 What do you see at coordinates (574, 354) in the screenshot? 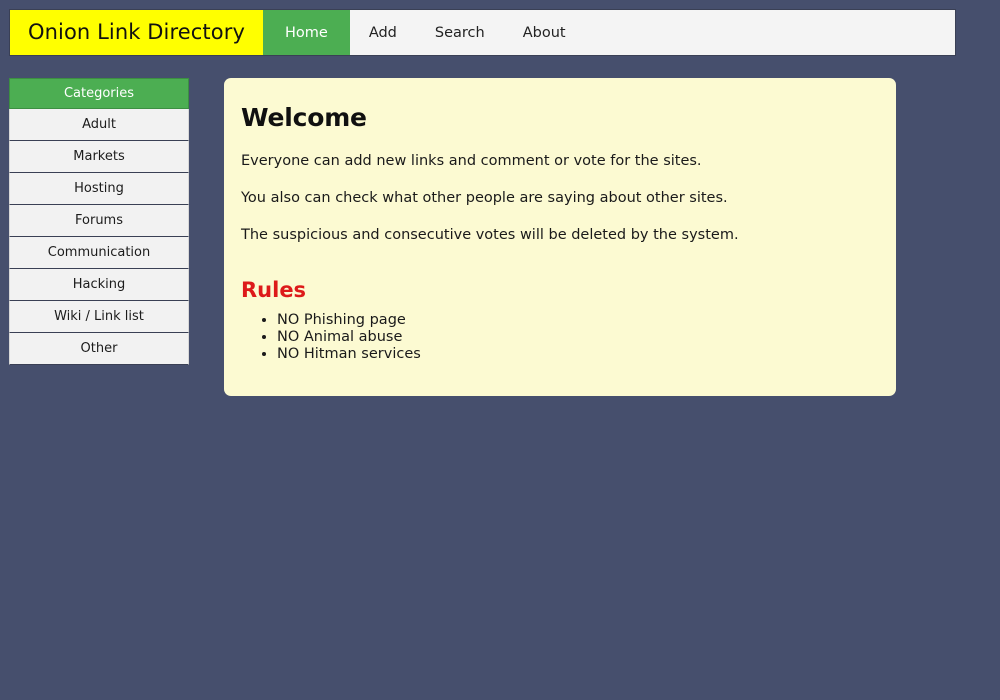
I see `rules-list-item: NO Hitman services` at bounding box center [574, 354].